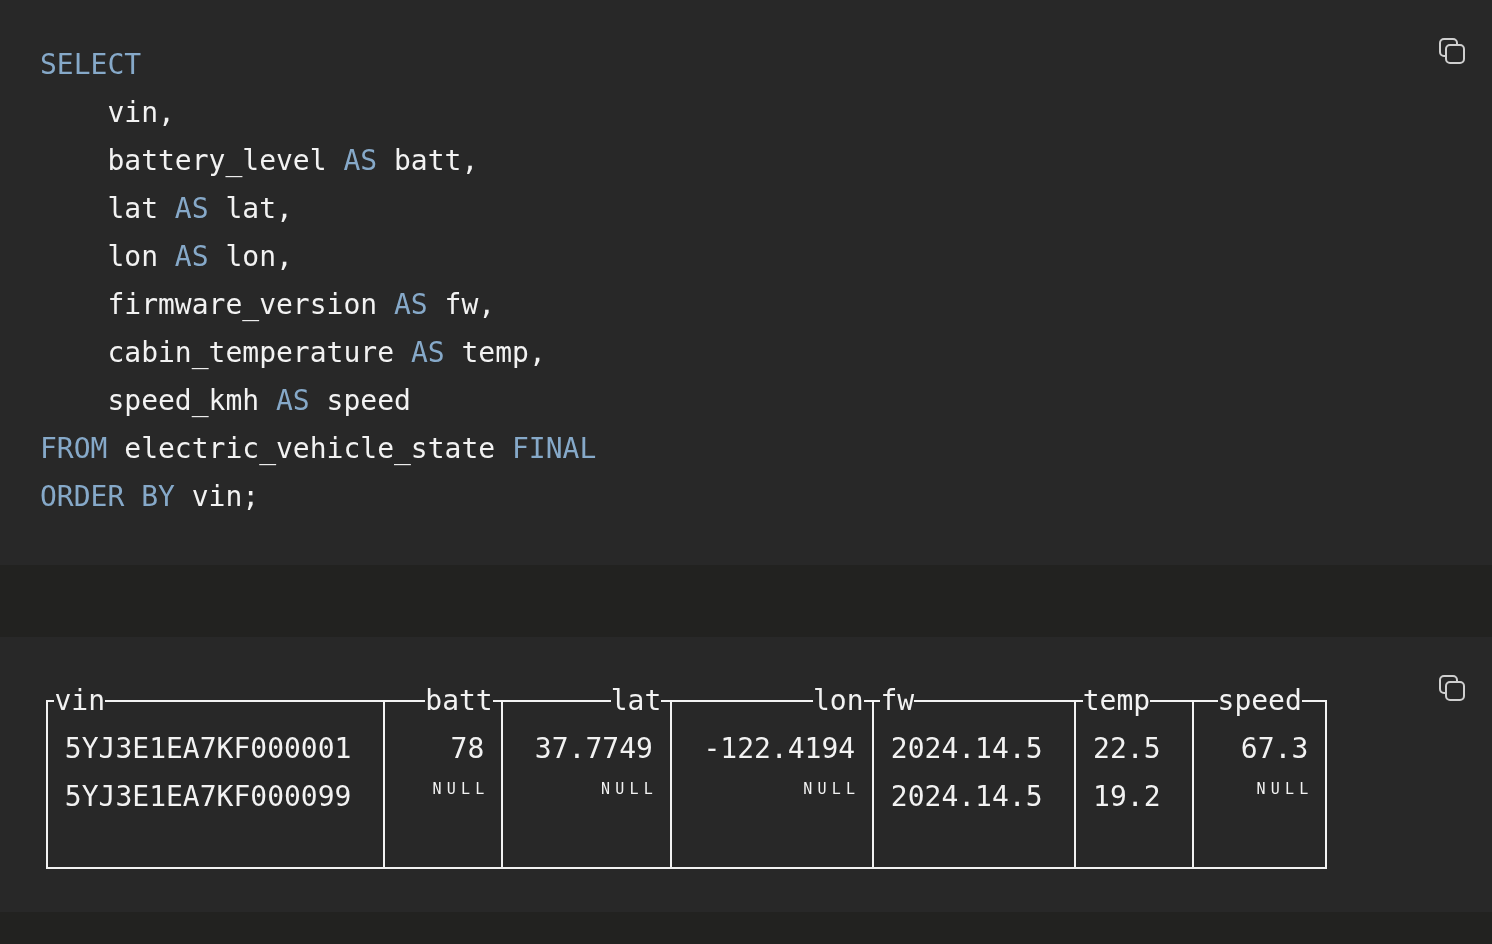  What do you see at coordinates (150, 497) in the screenshot?
I see `code-line: ORDER BY vin;` at bounding box center [150, 497].